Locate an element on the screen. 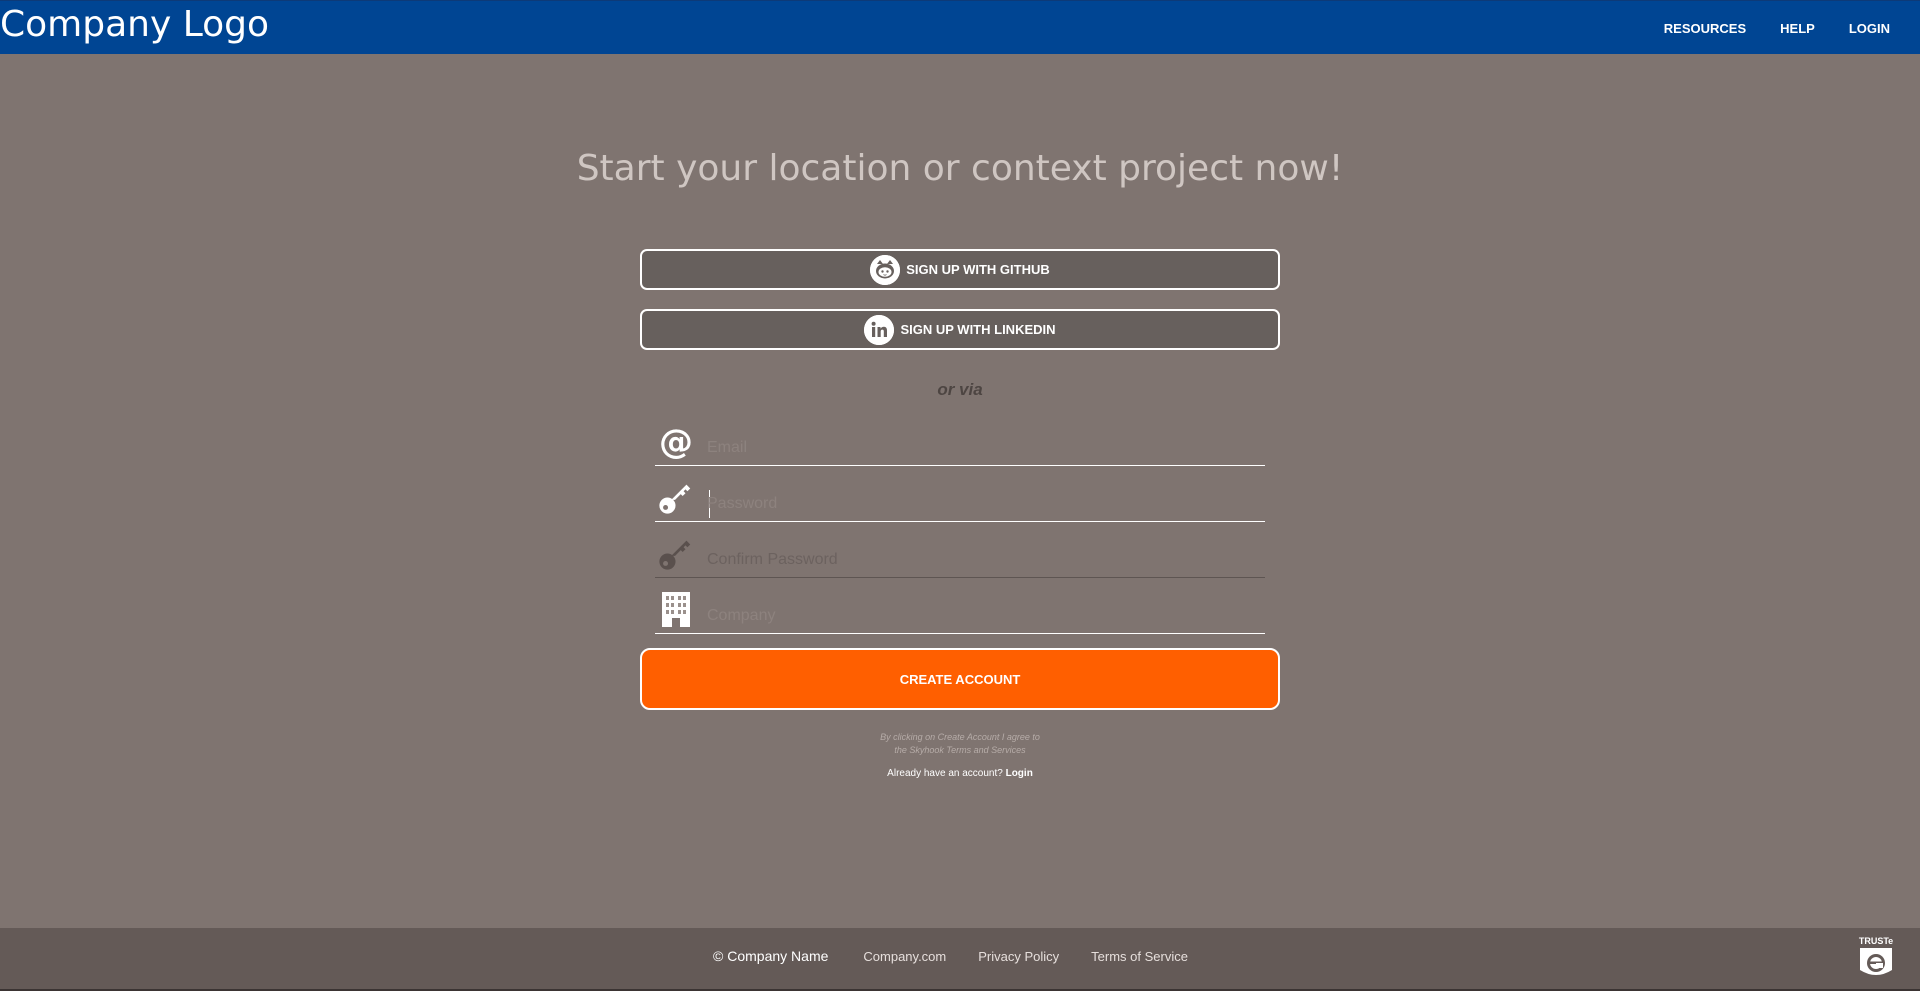  confirm-password-field is located at coordinates (960, 554).